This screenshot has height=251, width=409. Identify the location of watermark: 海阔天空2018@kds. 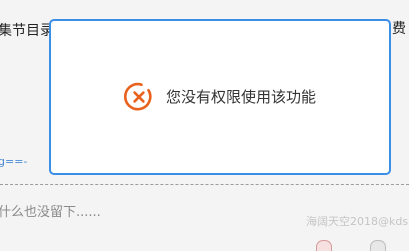
(357, 221).